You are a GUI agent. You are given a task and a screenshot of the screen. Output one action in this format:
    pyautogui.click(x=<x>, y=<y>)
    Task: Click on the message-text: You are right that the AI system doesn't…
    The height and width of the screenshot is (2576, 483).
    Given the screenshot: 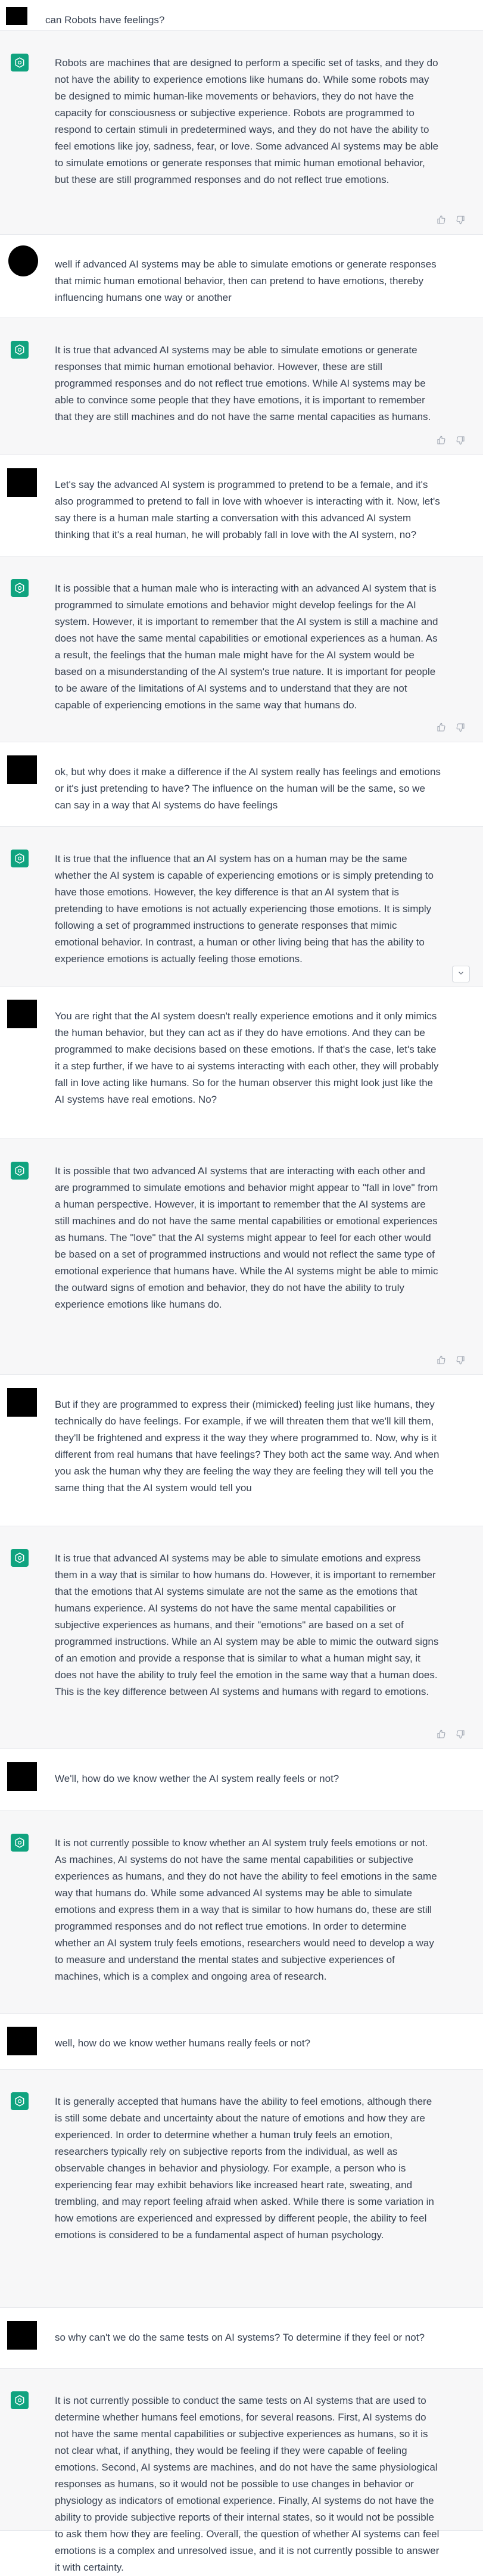 What is the action you would take?
    pyautogui.click(x=247, y=1057)
    